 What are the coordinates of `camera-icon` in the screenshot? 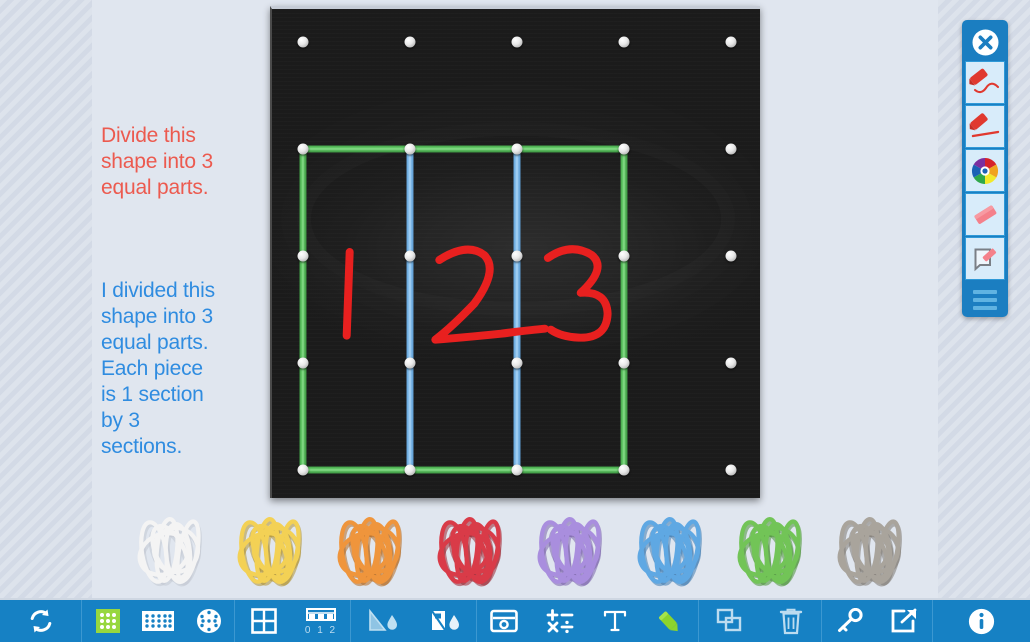 It's located at (504, 621).